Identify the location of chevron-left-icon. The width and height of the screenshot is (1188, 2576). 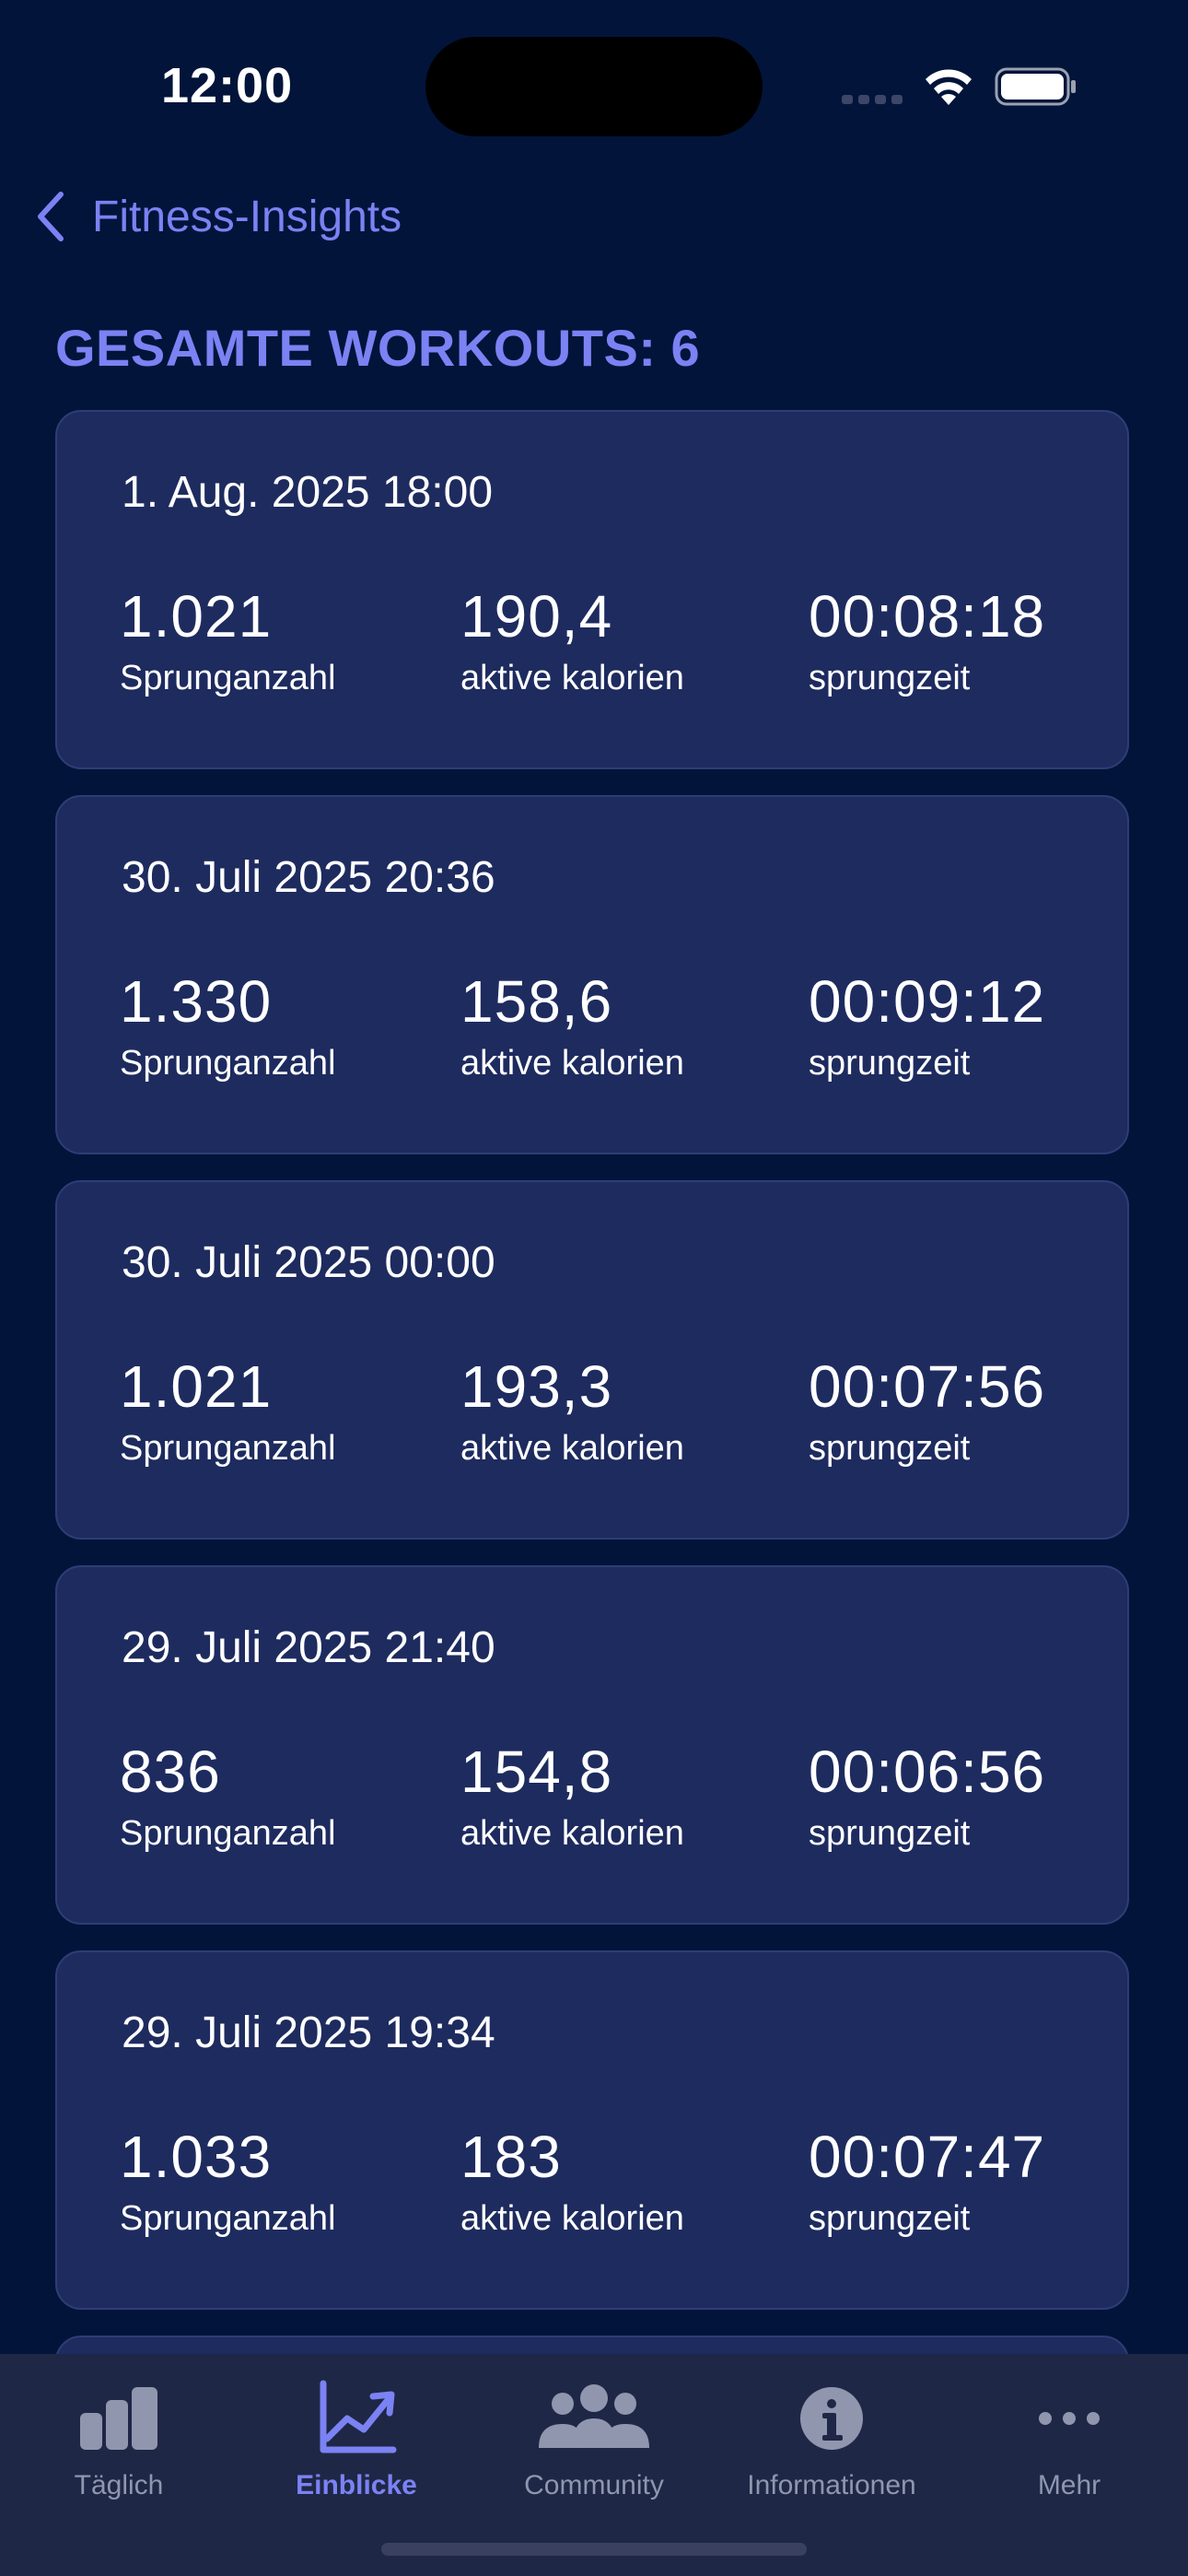
(51, 216).